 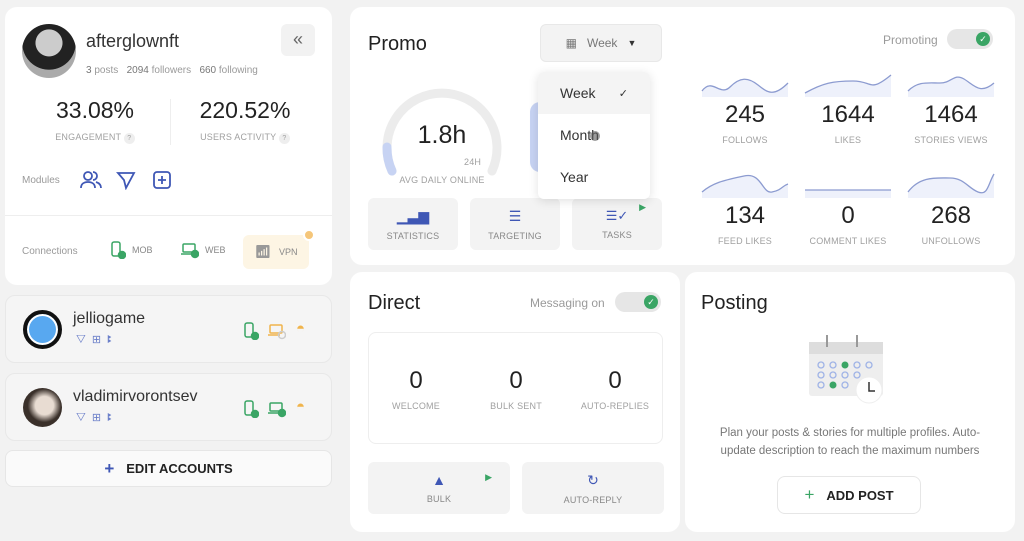 I want to click on gauge-label: AVG DAILY ONLINE, so click(x=442, y=180).